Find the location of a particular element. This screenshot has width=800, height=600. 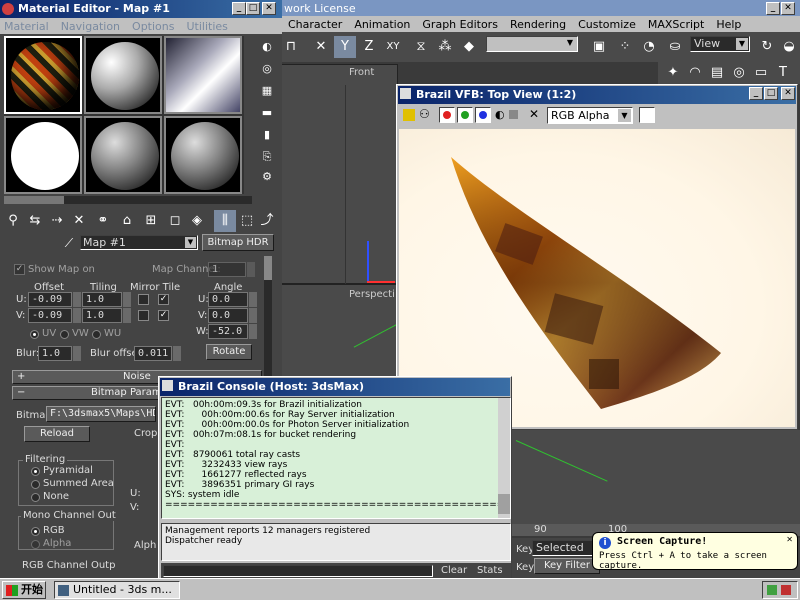

console-scrollbar is located at coordinates (504, 458).